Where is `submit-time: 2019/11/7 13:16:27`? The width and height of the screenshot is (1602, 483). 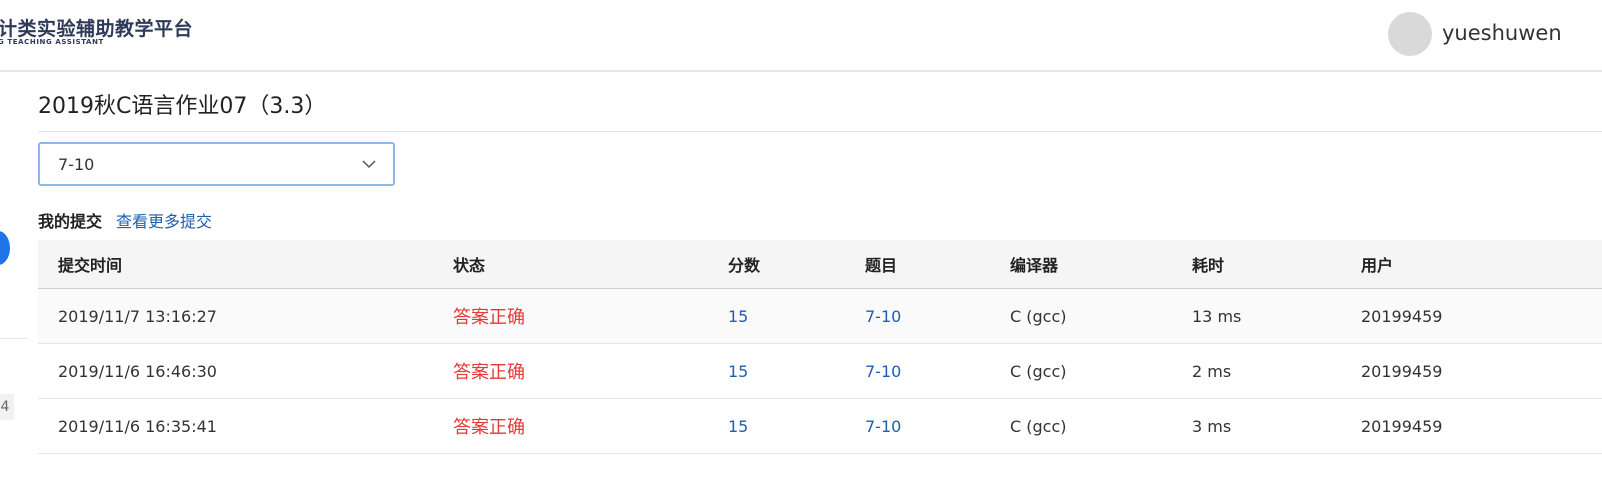
submit-time: 2019/11/7 13:16:27 is located at coordinates (137, 316).